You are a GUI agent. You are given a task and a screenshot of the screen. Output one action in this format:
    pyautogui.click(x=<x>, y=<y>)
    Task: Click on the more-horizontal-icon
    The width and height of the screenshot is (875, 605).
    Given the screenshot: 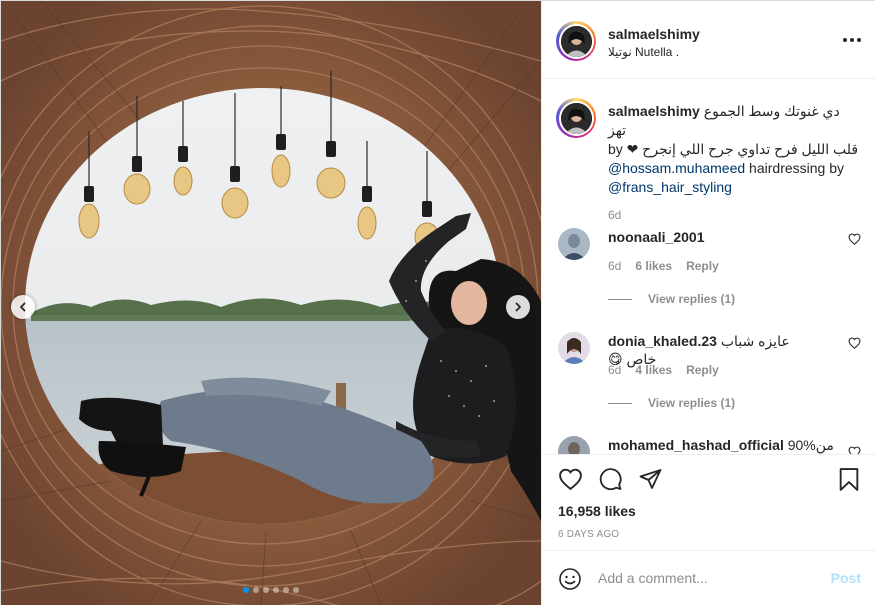 What is the action you would take?
    pyautogui.click(x=845, y=40)
    